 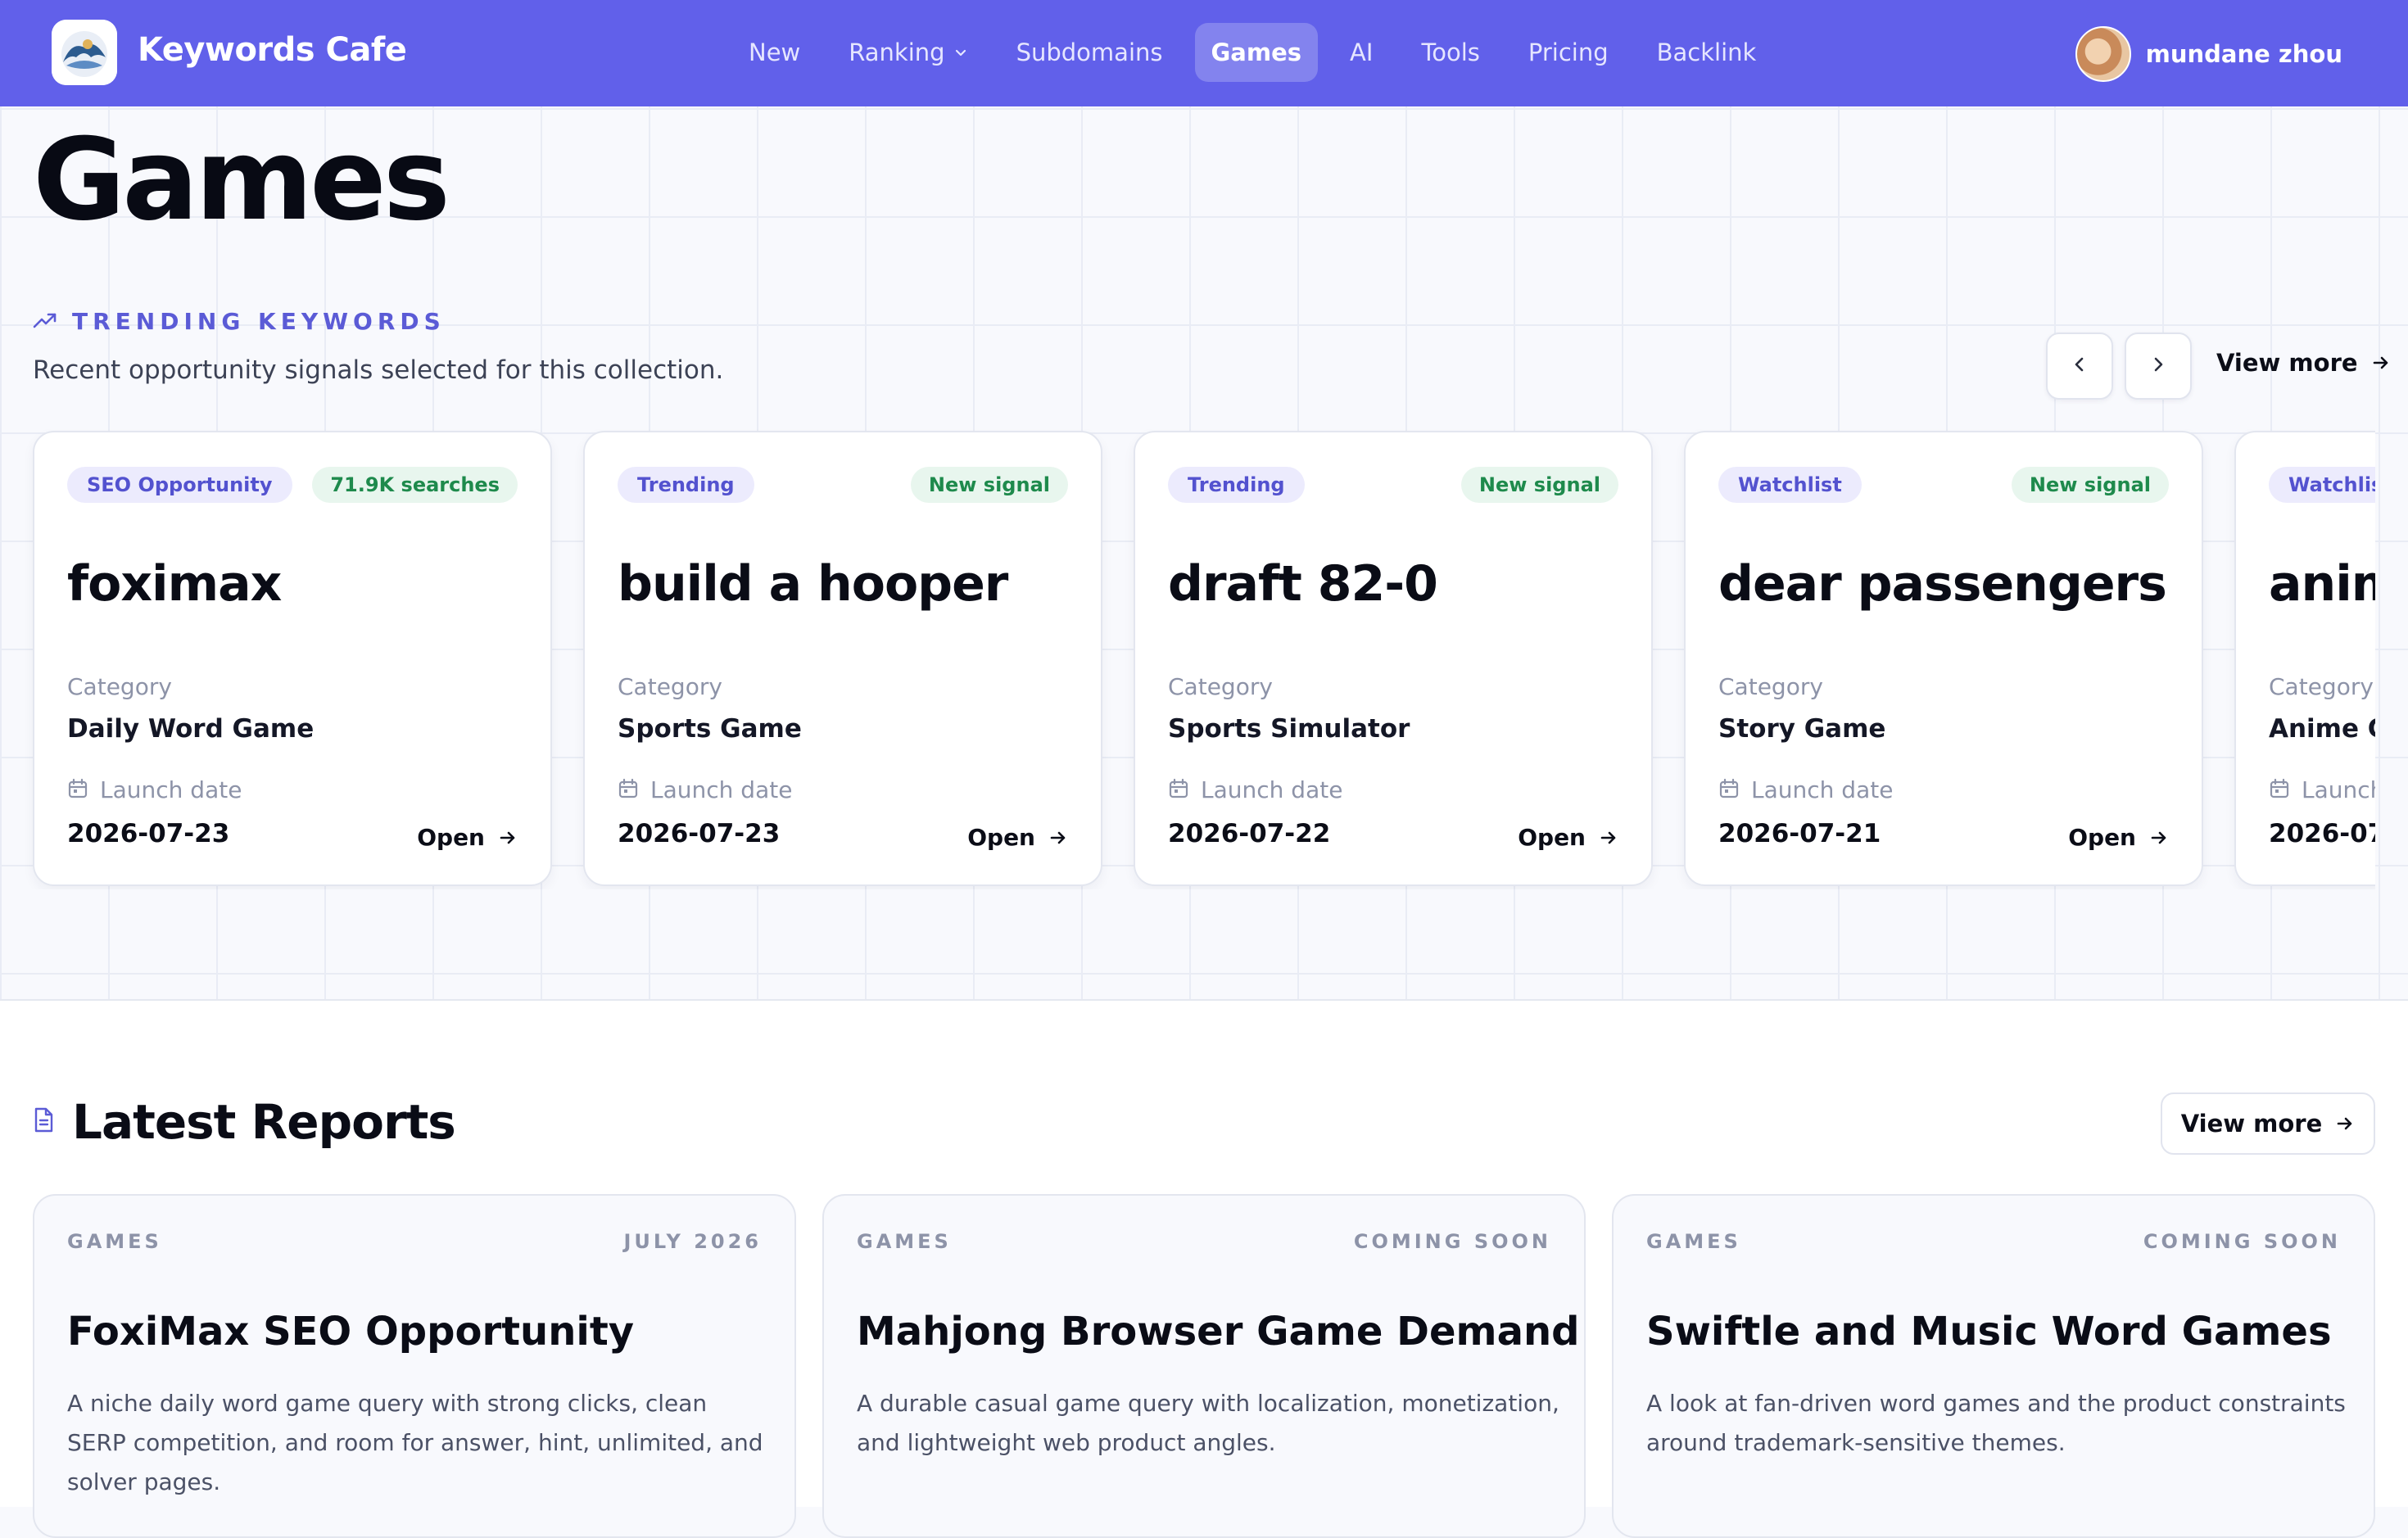 I want to click on card-category-value: Story Game, so click(x=1802, y=729).